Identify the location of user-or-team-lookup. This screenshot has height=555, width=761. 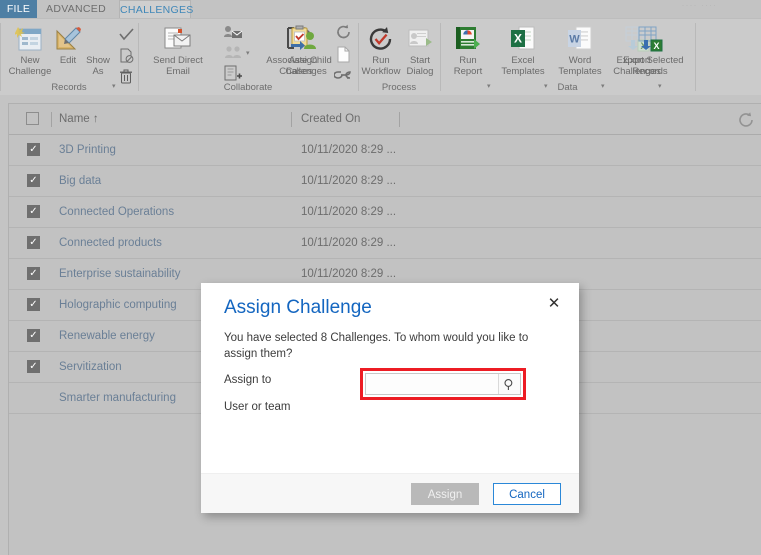
(443, 384).